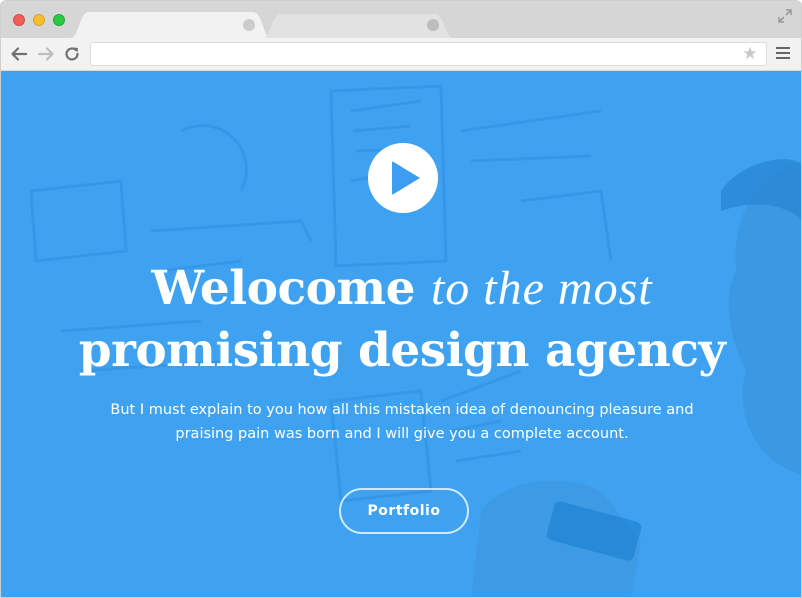 The width and height of the screenshot is (802, 598). I want to click on portfolio-button: Portfolio, so click(404, 511).